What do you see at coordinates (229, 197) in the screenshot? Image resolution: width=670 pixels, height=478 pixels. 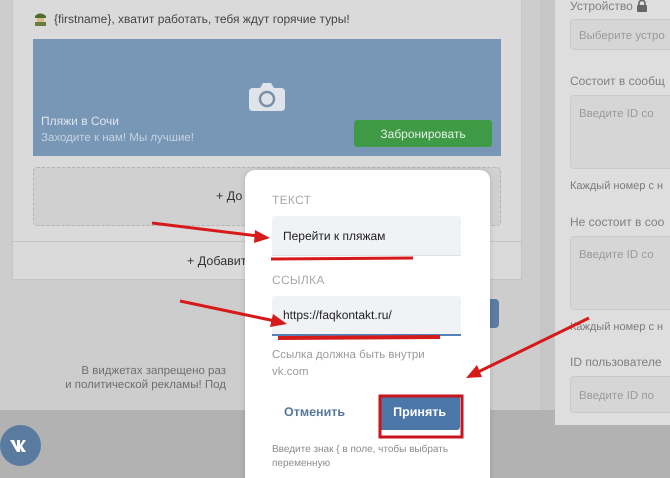 I see `add-label: + До` at bounding box center [229, 197].